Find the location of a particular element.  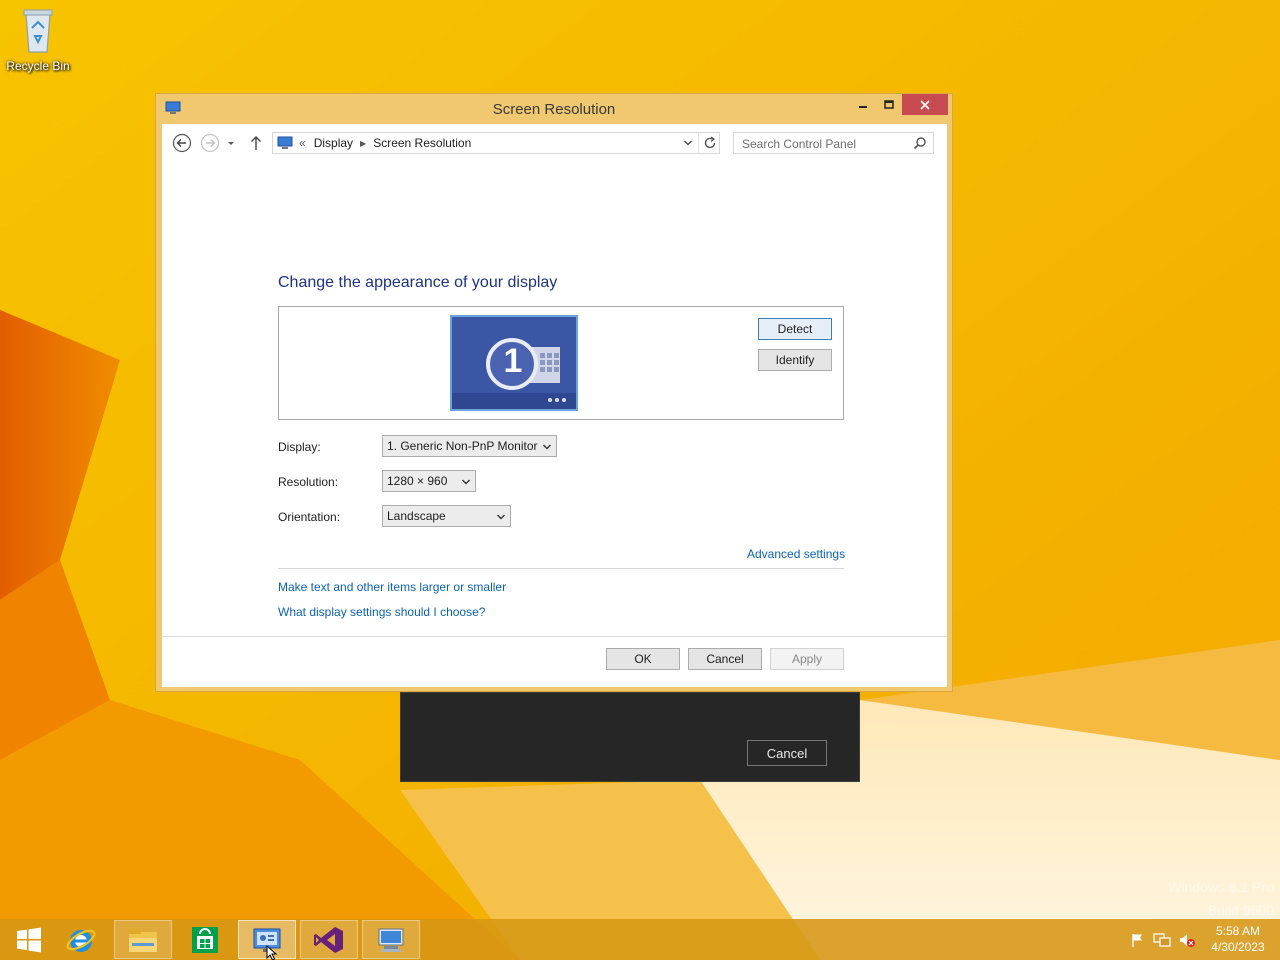

search-placeholder: Search Control Panel is located at coordinates (799, 144).